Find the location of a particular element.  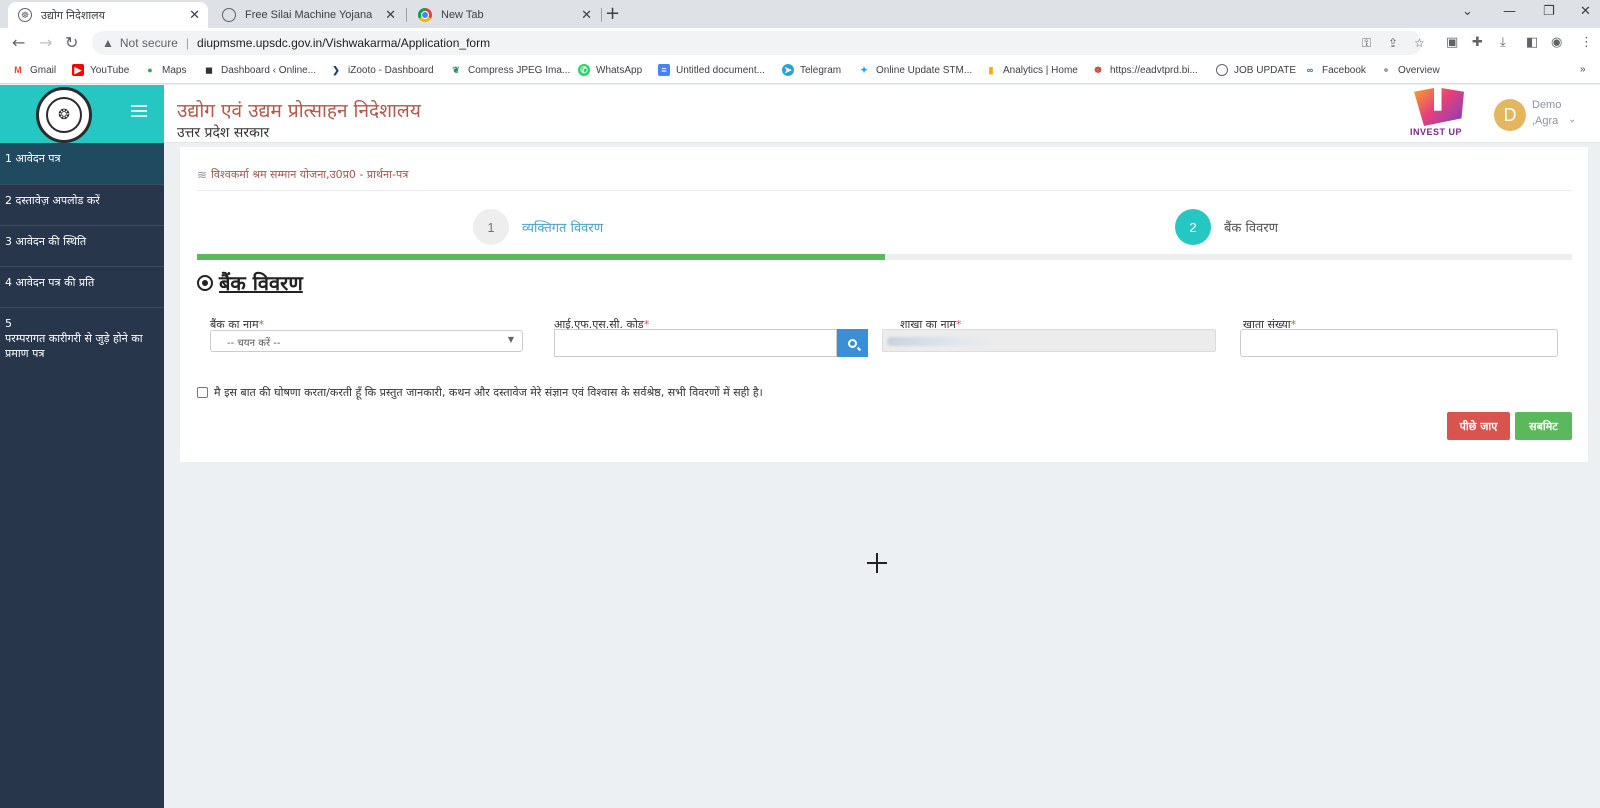

crosshair-cursor-icon is located at coordinates (877, 563).